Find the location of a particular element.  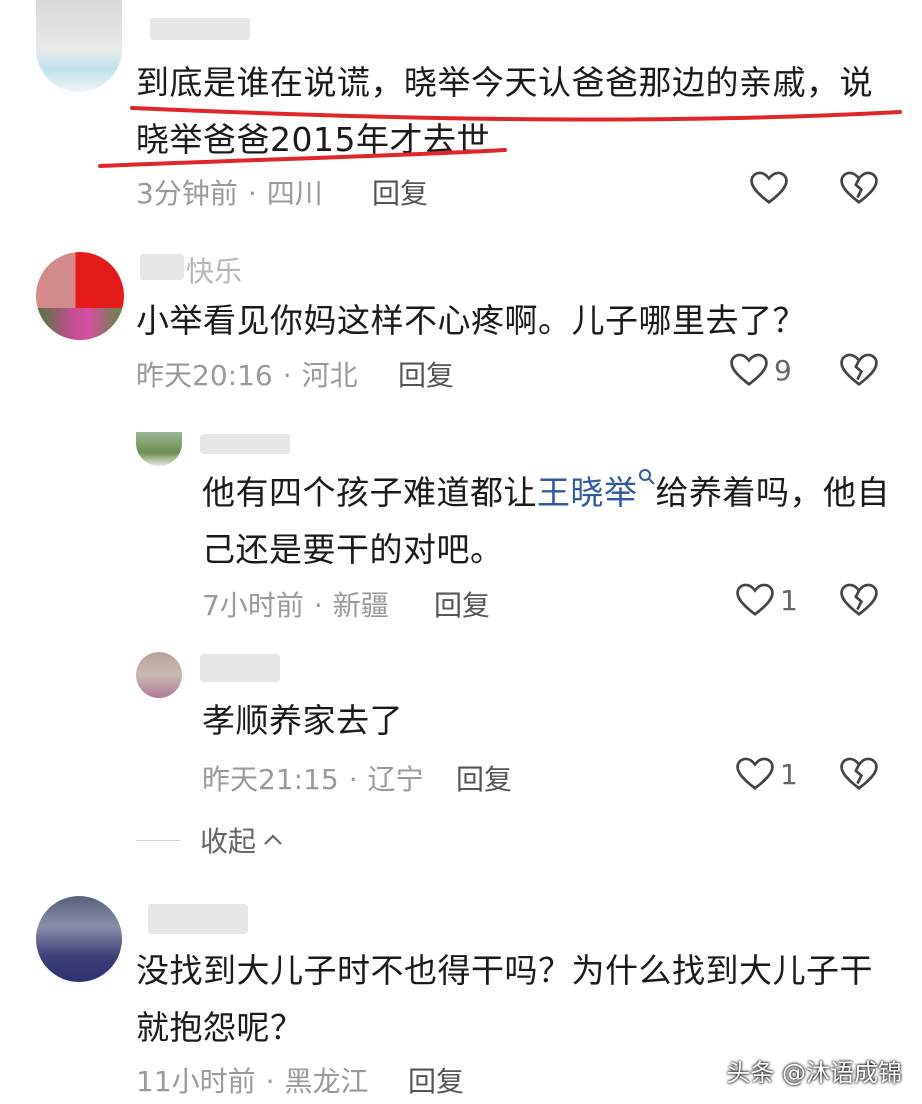

reply-time: 昨天21:15 is located at coordinates (270, 779).